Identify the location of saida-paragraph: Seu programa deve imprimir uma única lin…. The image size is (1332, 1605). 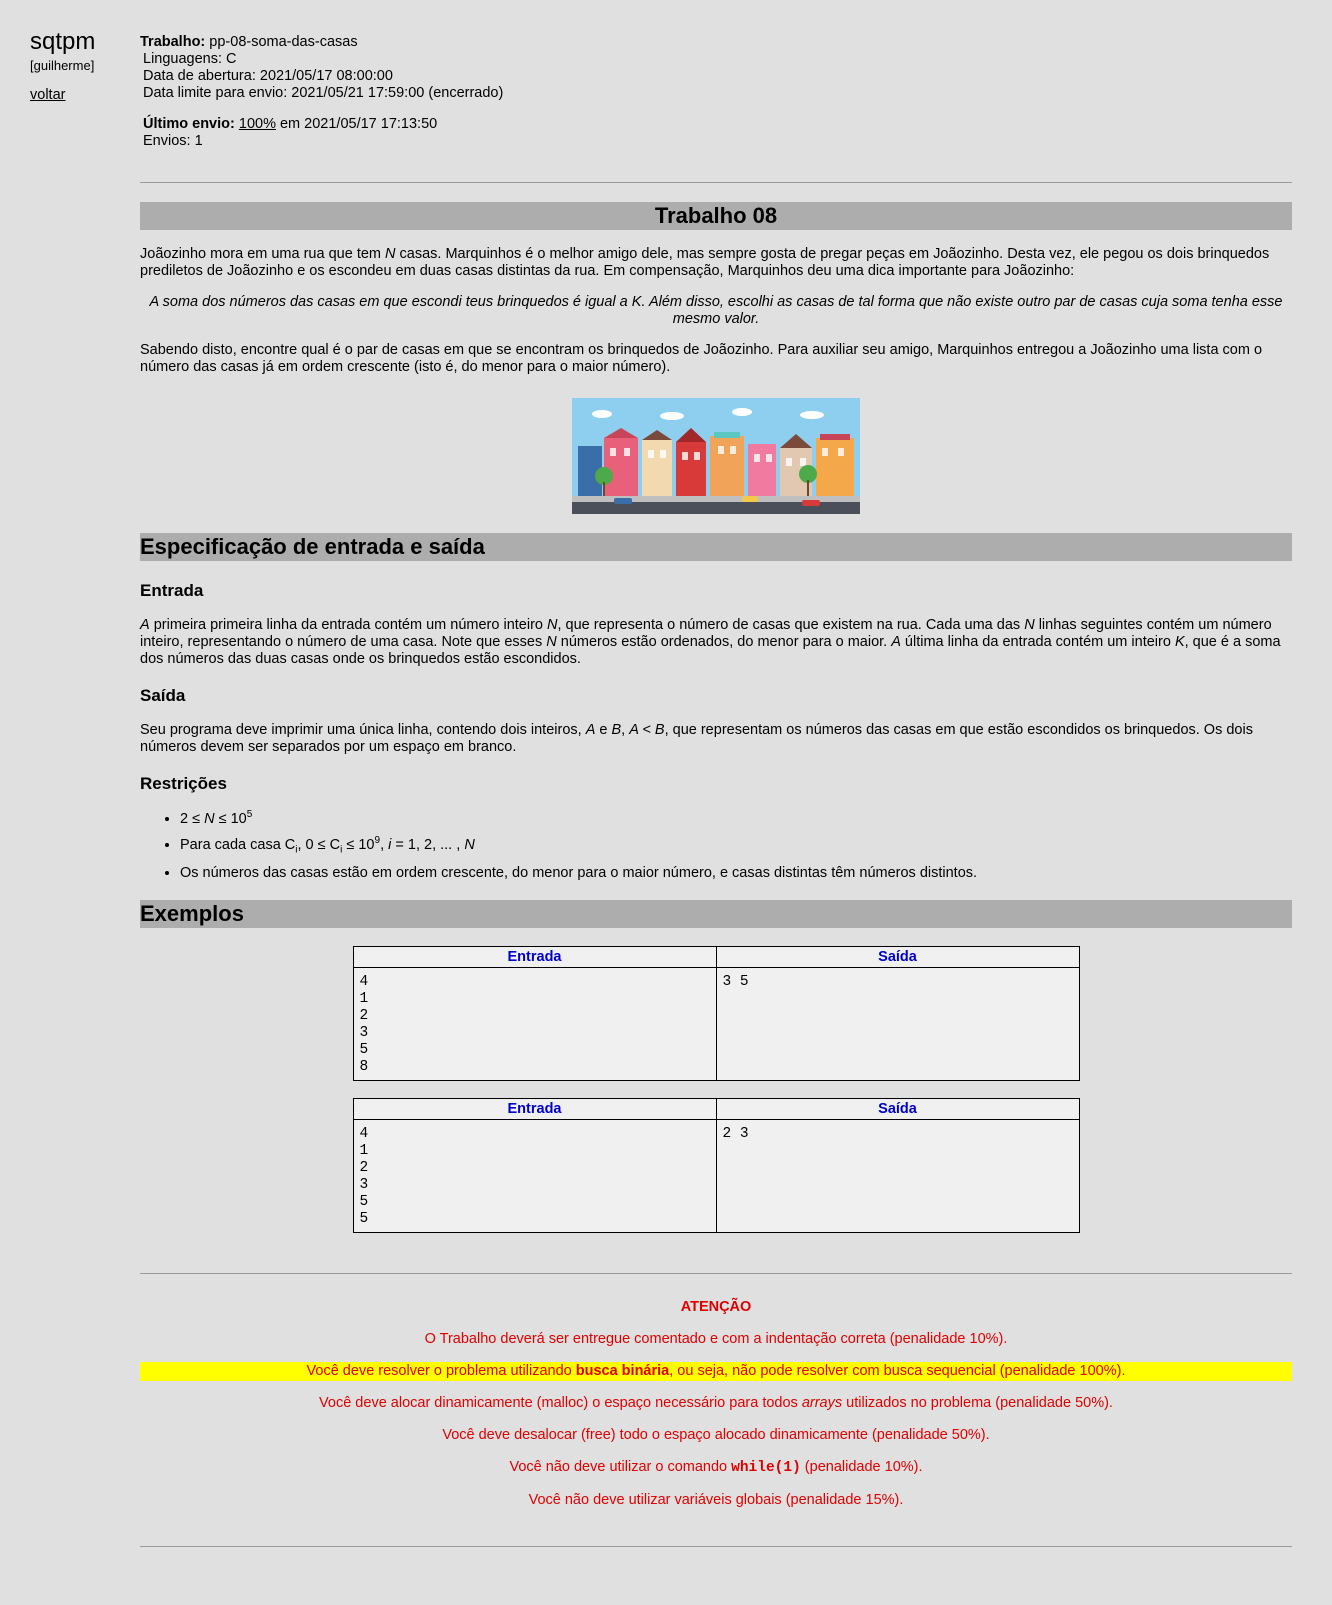
(696, 738).